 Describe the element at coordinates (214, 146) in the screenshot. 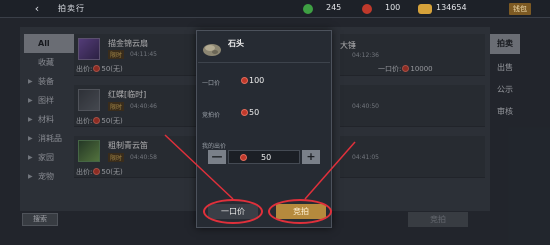

I see `my-bid-label: 我的出价` at that location.